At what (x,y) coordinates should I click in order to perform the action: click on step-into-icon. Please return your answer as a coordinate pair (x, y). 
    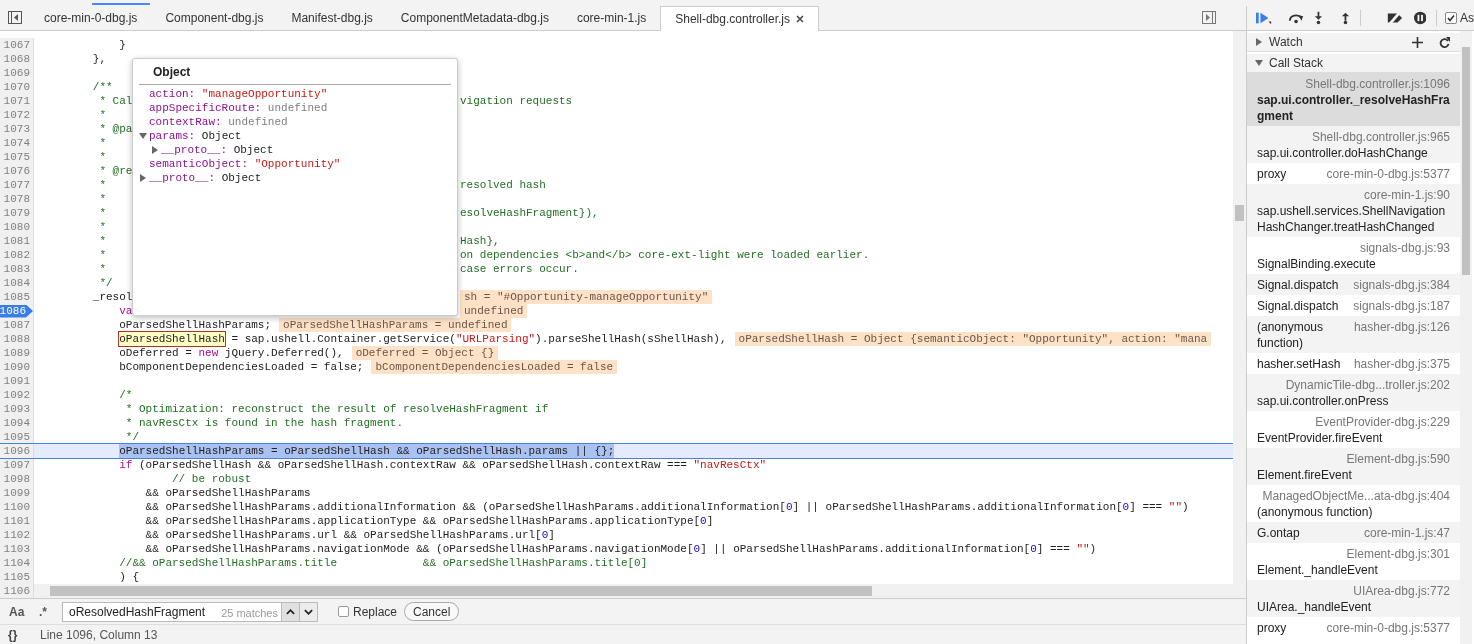
    Looking at the image, I should click on (1318, 18).